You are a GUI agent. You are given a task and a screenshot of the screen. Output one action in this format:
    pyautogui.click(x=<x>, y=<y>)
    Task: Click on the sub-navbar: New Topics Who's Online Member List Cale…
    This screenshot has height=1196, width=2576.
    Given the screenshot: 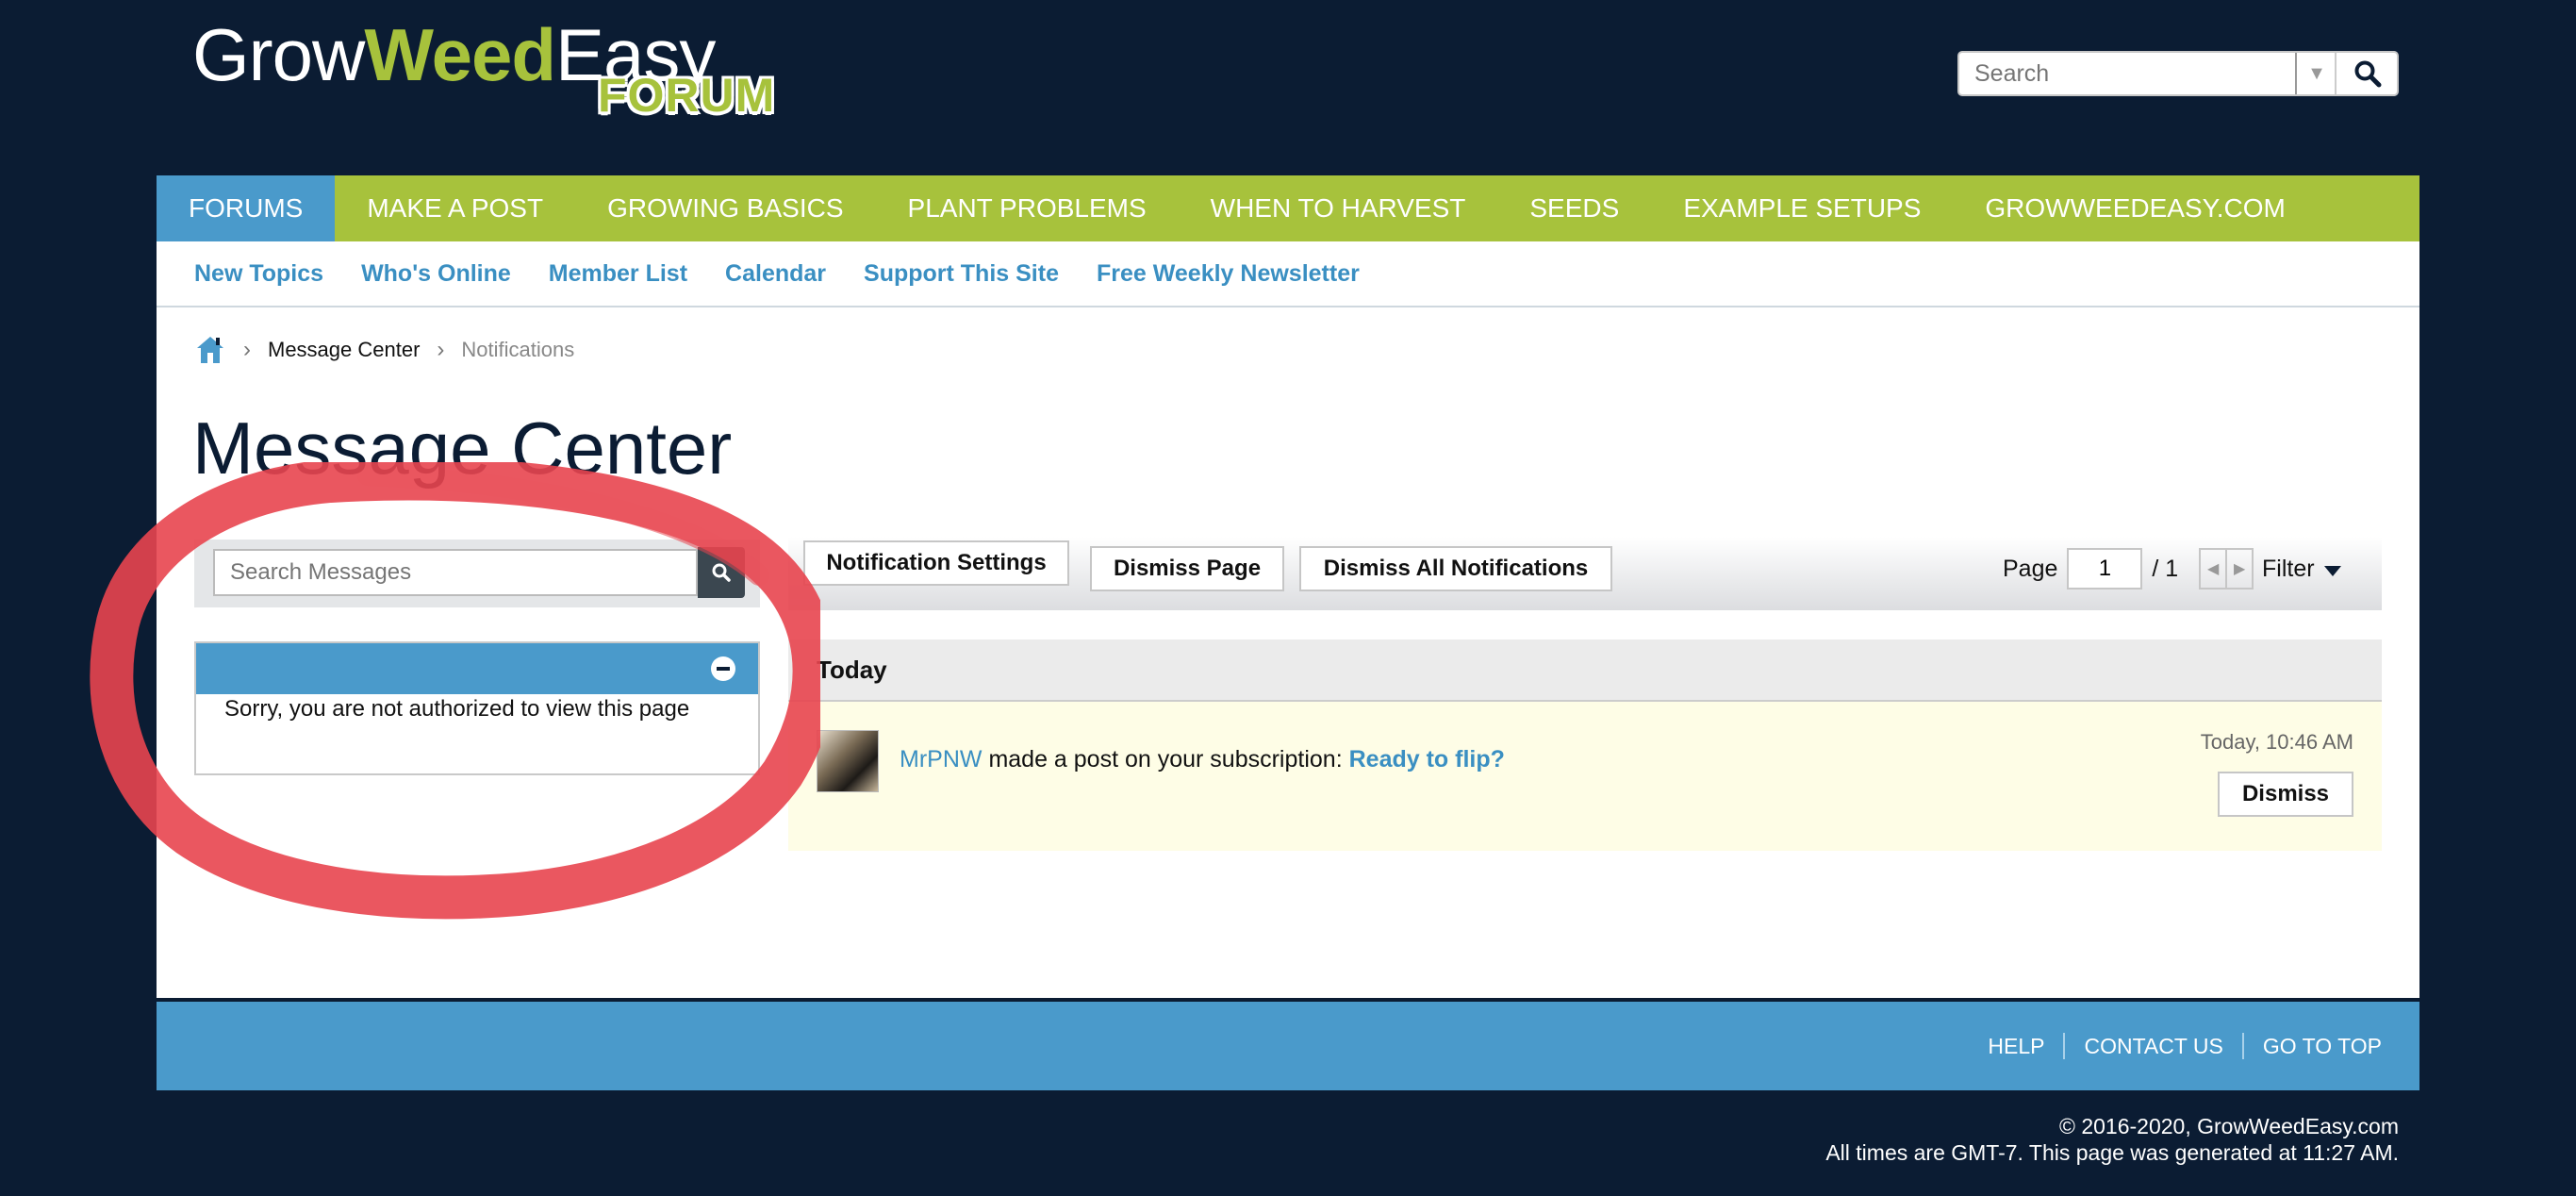 What is the action you would take?
    pyautogui.click(x=1288, y=274)
    